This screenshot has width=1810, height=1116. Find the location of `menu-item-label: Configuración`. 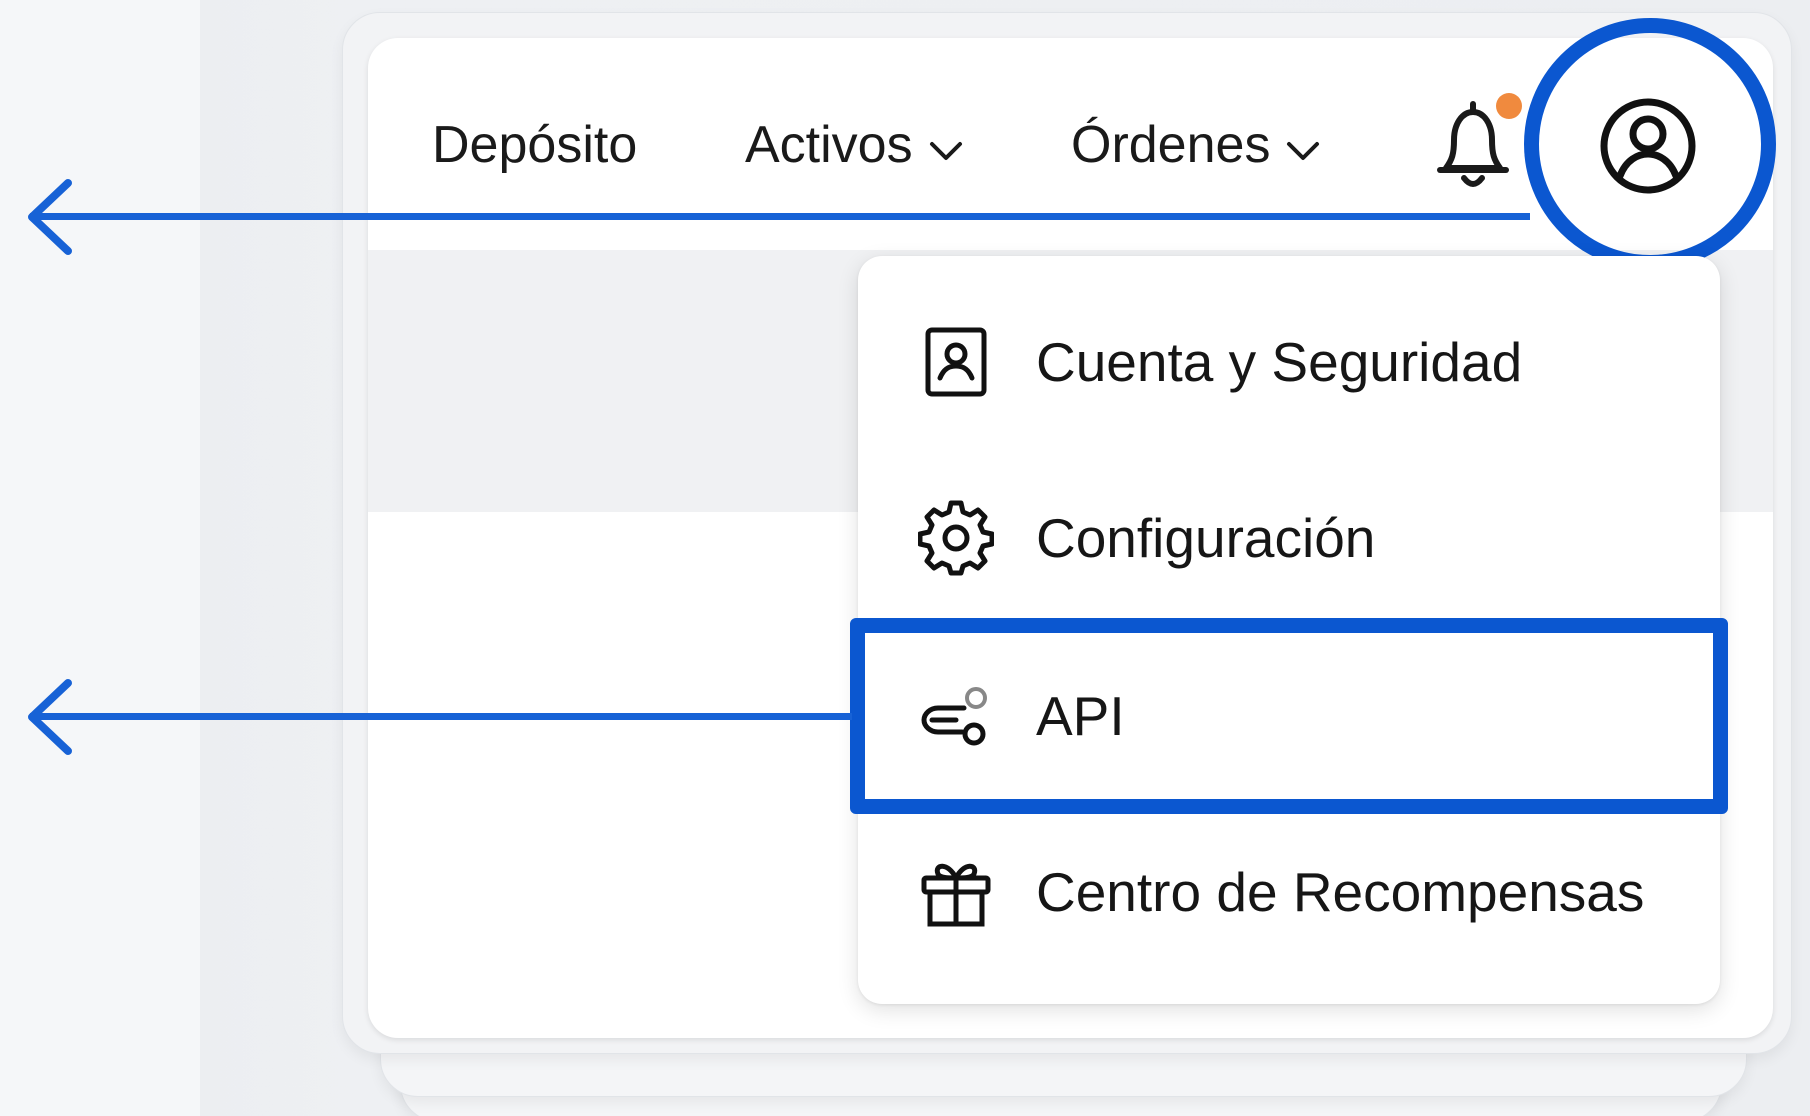

menu-item-label: Configuración is located at coordinates (1206, 538).